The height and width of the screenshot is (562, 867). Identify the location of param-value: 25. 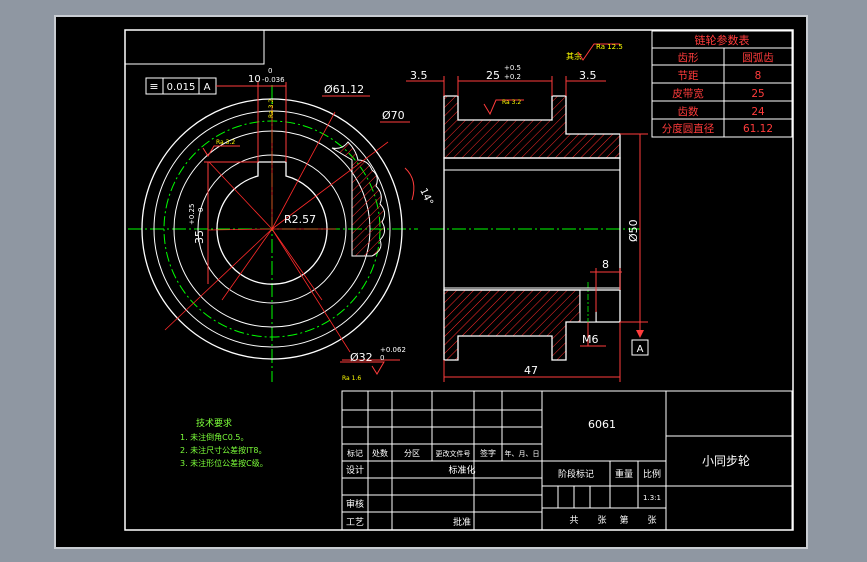
(757, 94).